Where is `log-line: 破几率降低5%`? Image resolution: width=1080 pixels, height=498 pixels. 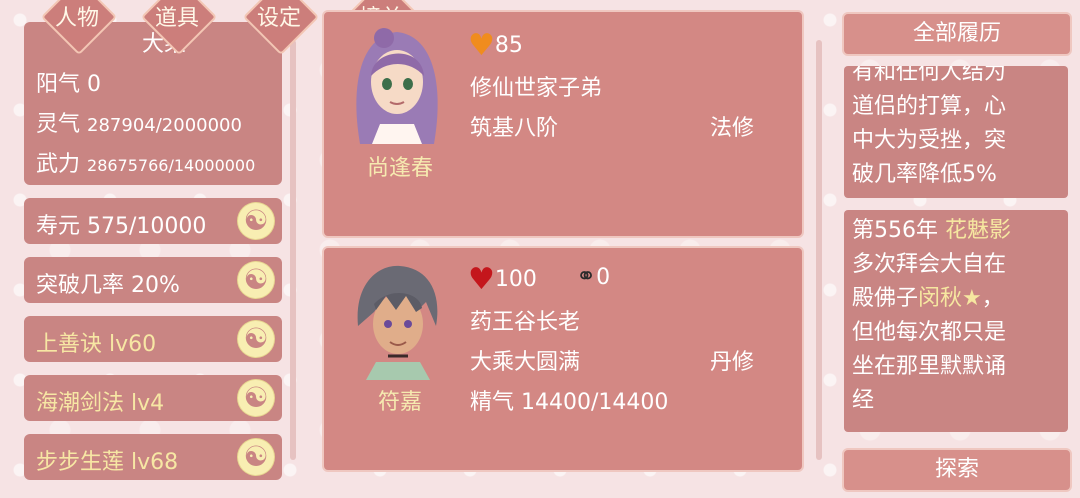
log-line: 破几率降低5% is located at coordinates (924, 174).